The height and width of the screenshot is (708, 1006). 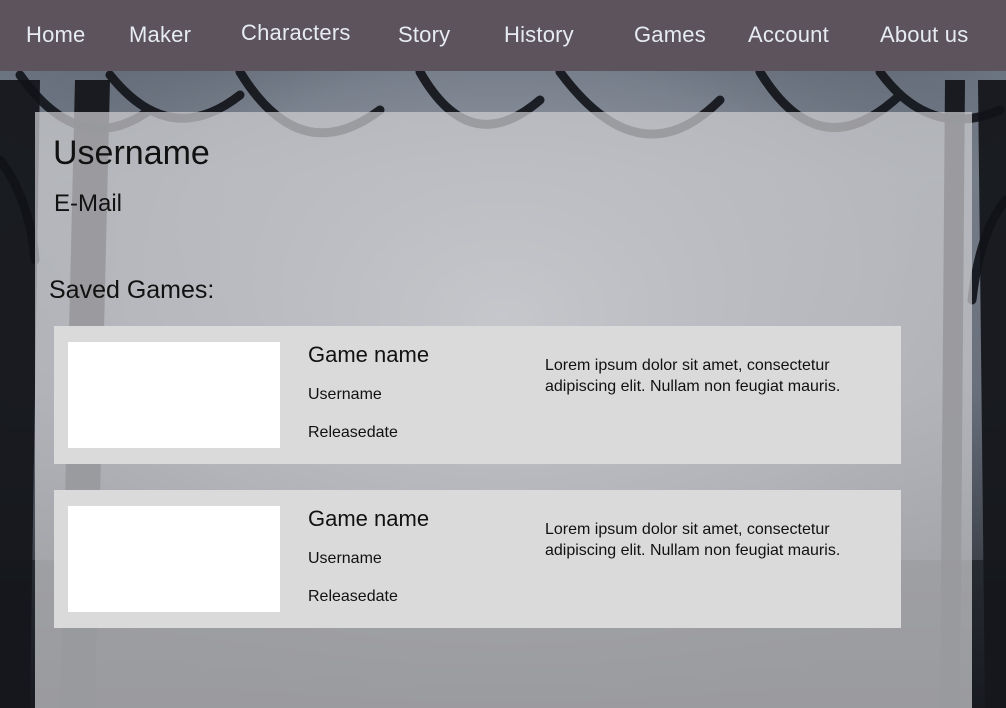 I want to click on nav-story-link: Story, so click(x=424, y=35).